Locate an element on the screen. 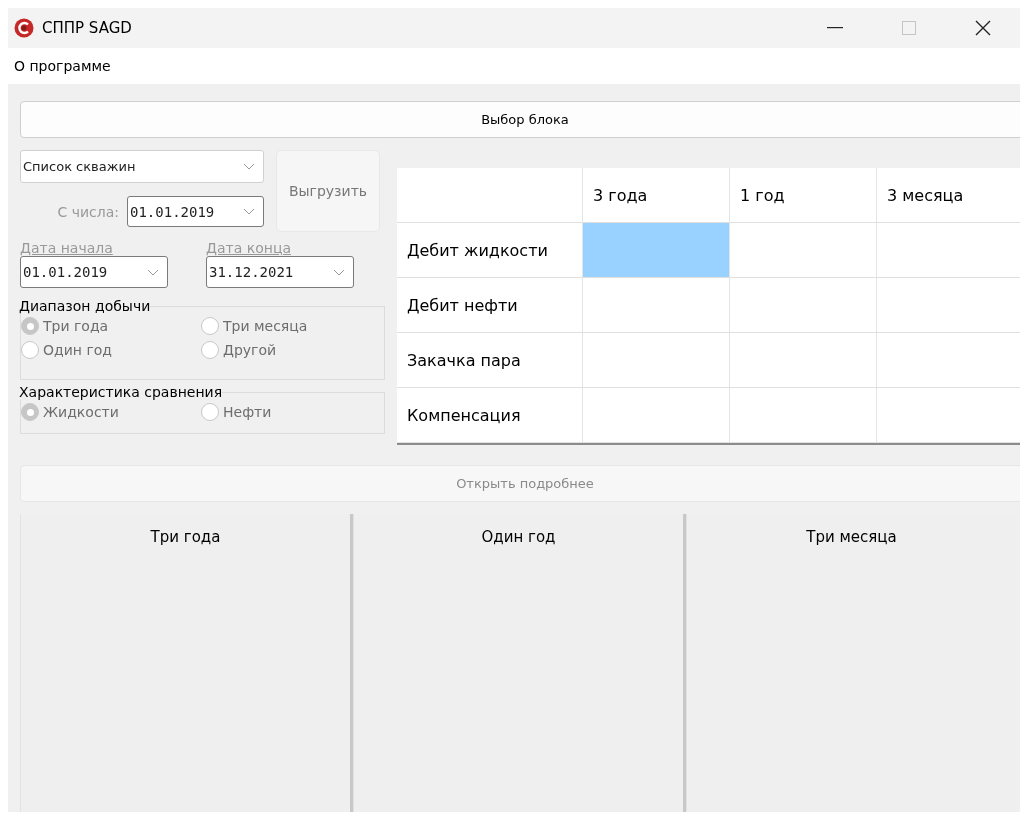  panel-title: Один год is located at coordinates (518, 538).